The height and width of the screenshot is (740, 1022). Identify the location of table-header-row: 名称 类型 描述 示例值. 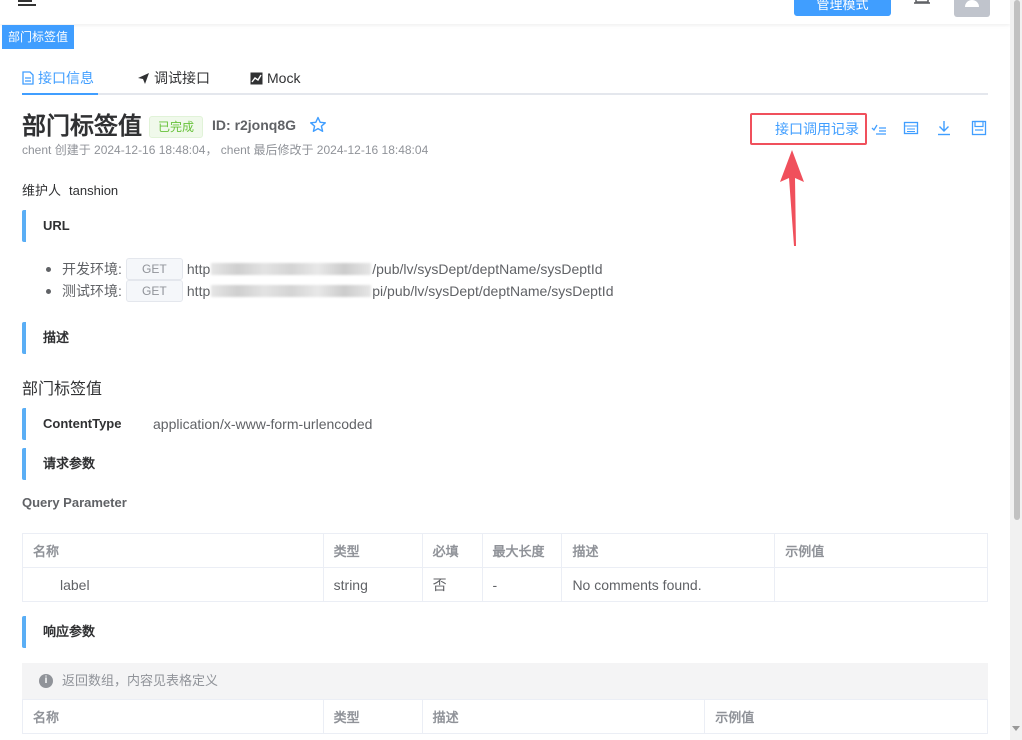
(505, 716).